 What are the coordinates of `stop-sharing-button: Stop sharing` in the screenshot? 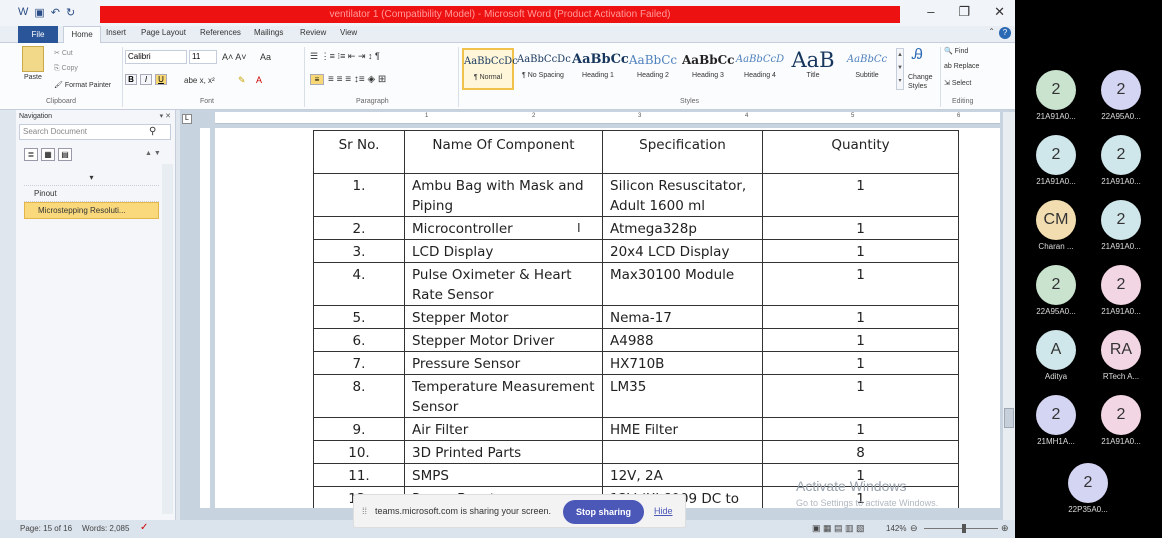 It's located at (603, 512).